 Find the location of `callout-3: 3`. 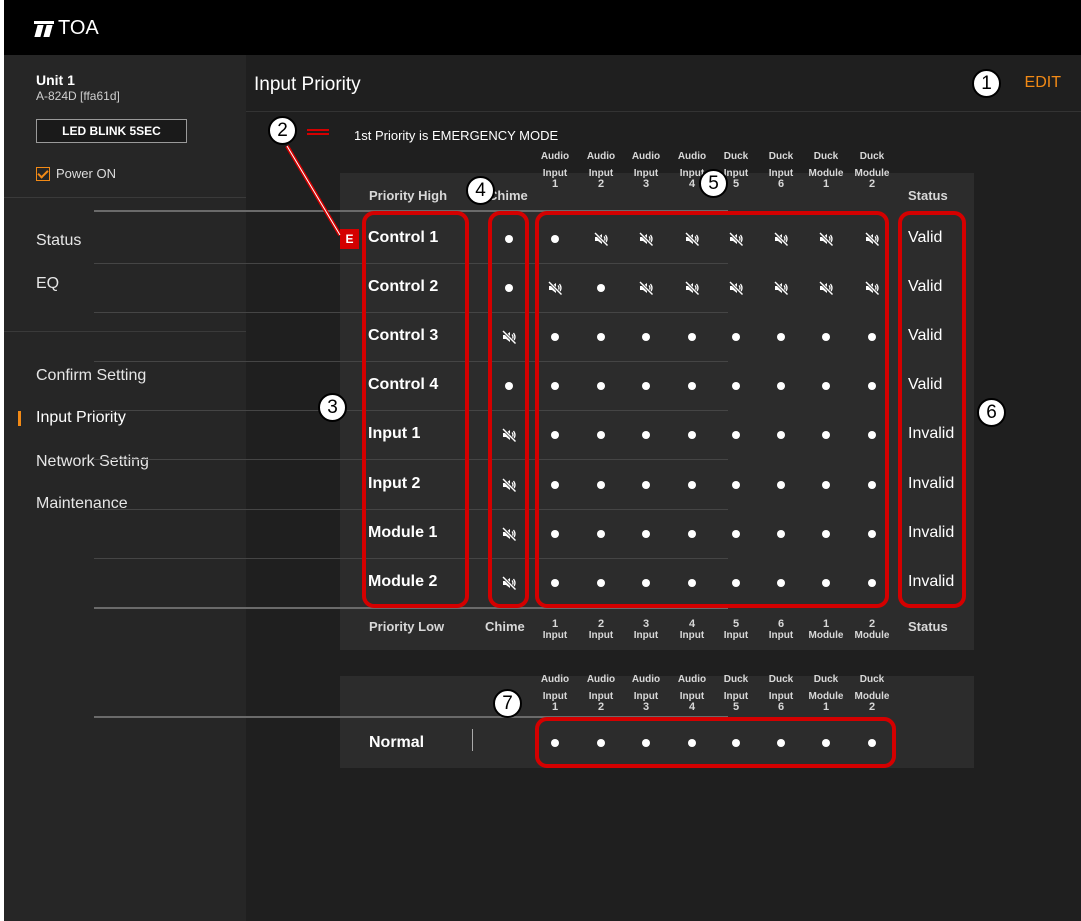

callout-3: 3 is located at coordinates (332, 407).